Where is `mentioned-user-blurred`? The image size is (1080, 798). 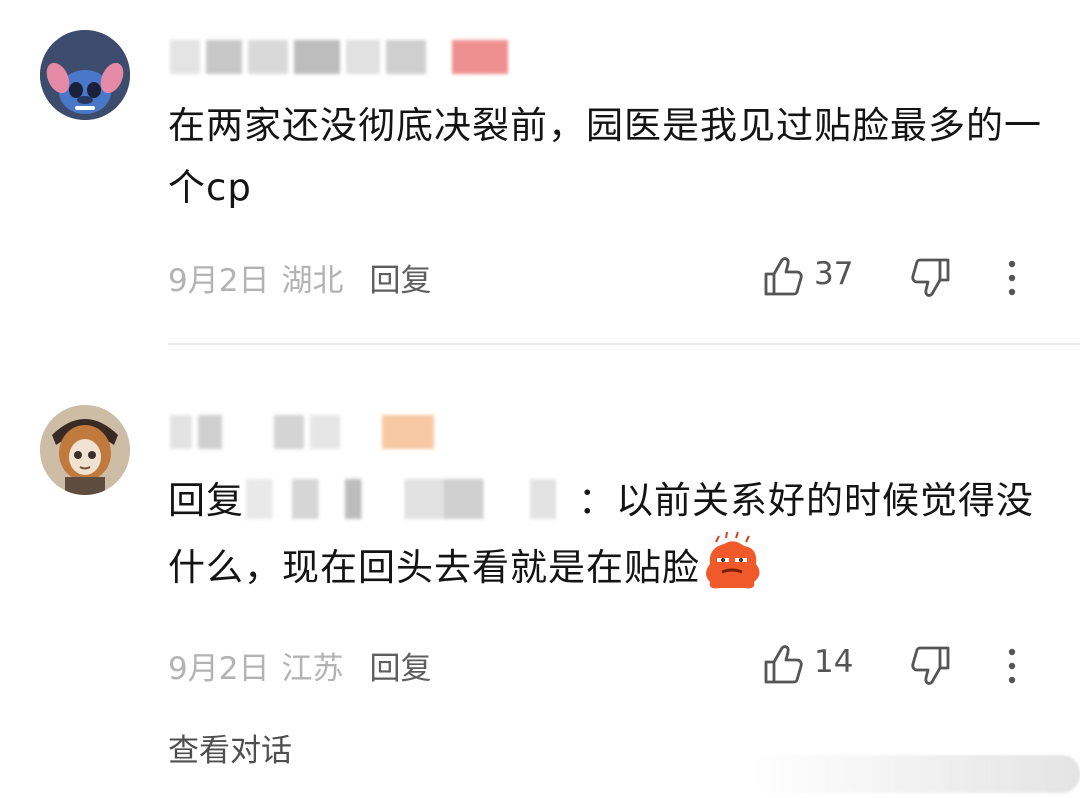
mentioned-user-blurred is located at coordinates (411, 499).